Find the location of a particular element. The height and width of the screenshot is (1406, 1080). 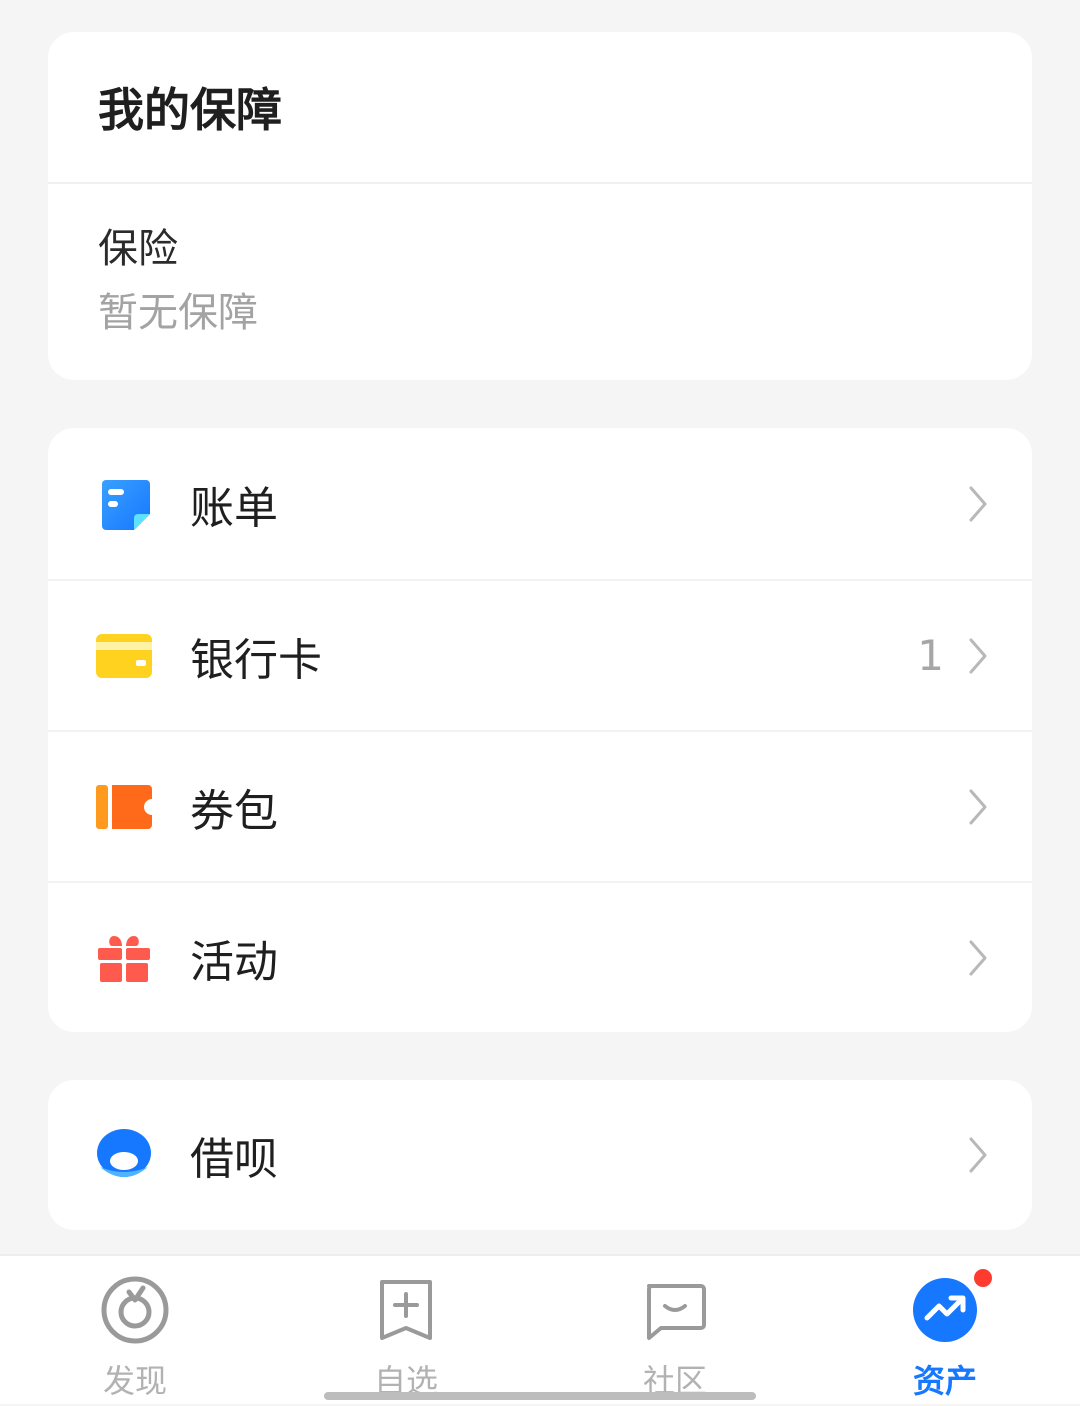

tab-discover: 发现 is located at coordinates (135, 1331).